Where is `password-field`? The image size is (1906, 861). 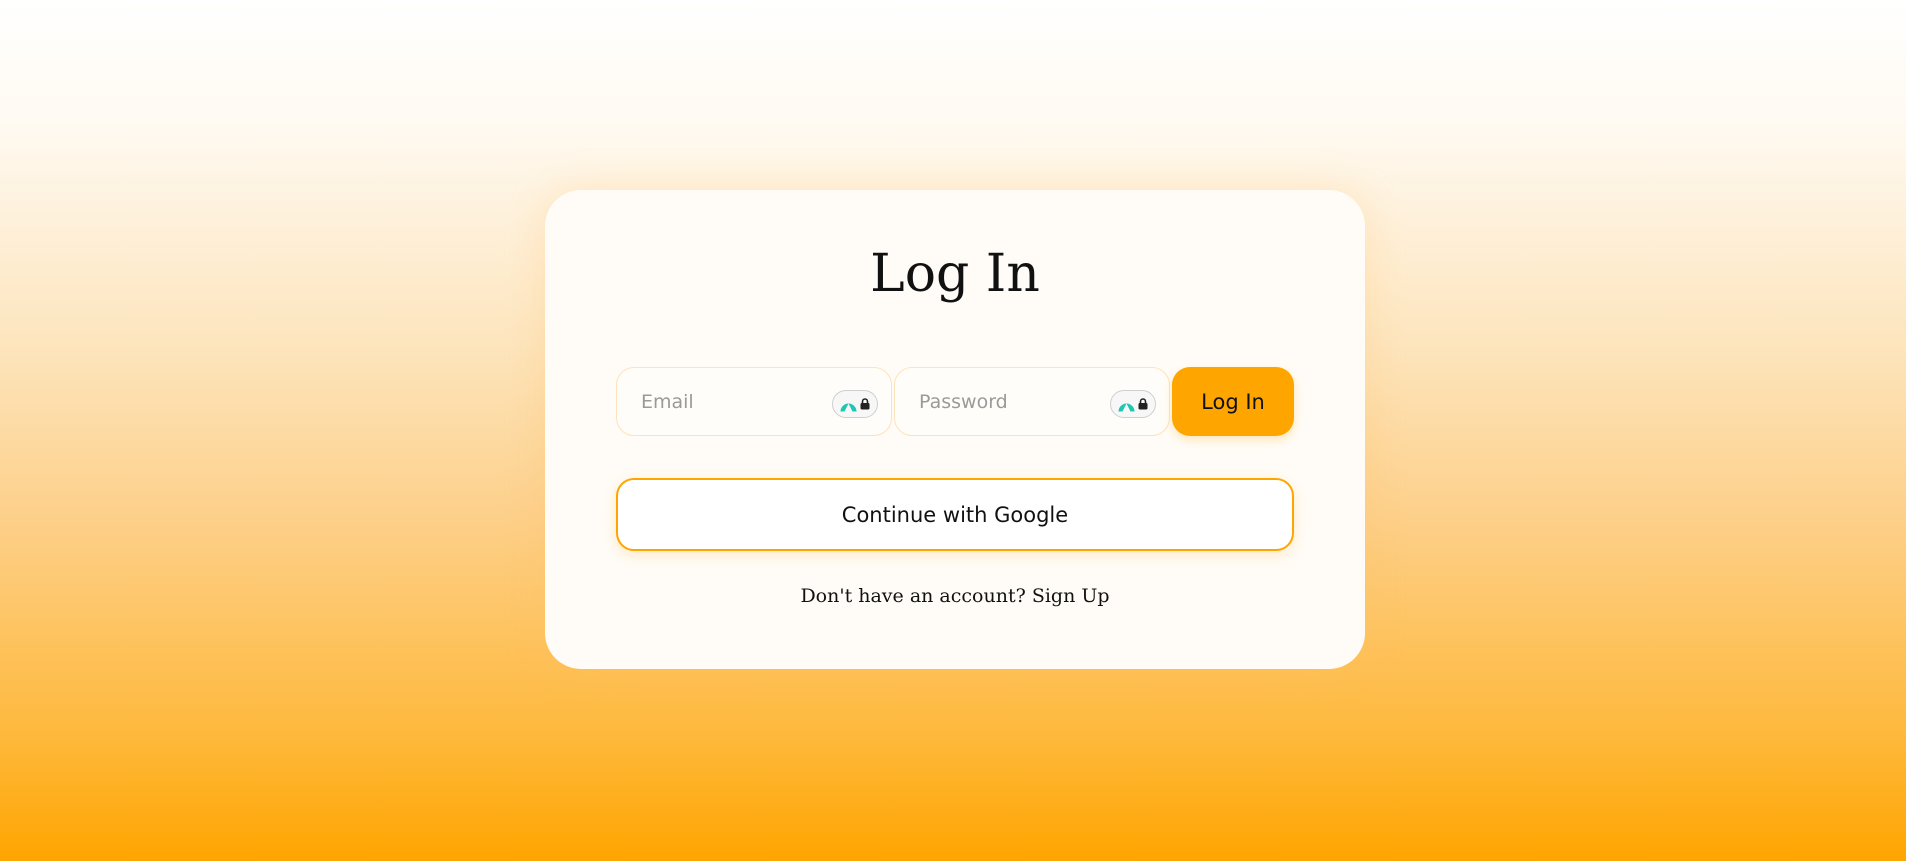 password-field is located at coordinates (1032, 401).